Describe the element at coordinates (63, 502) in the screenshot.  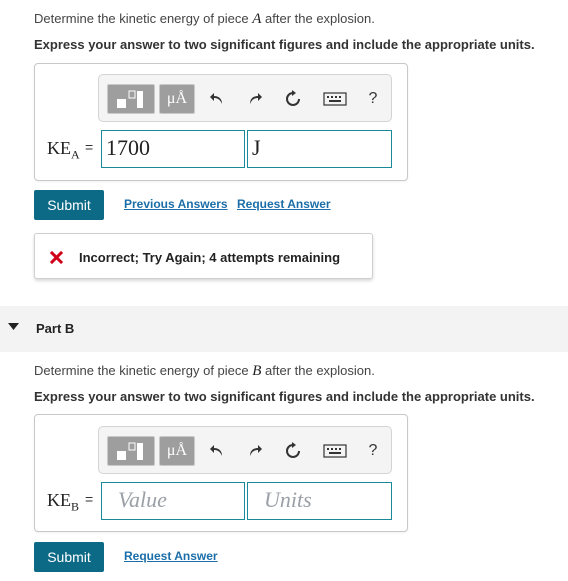
I see `ke-b-label: KEB` at that location.